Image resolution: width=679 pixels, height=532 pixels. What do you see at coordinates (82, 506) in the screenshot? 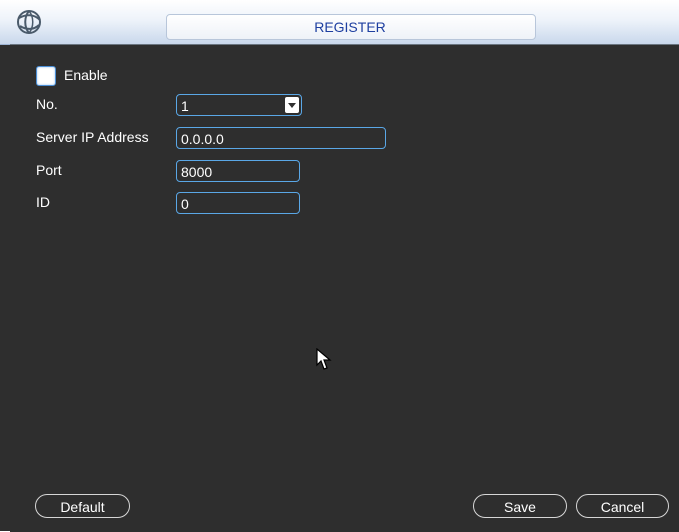
I see `default-button: Default` at bounding box center [82, 506].